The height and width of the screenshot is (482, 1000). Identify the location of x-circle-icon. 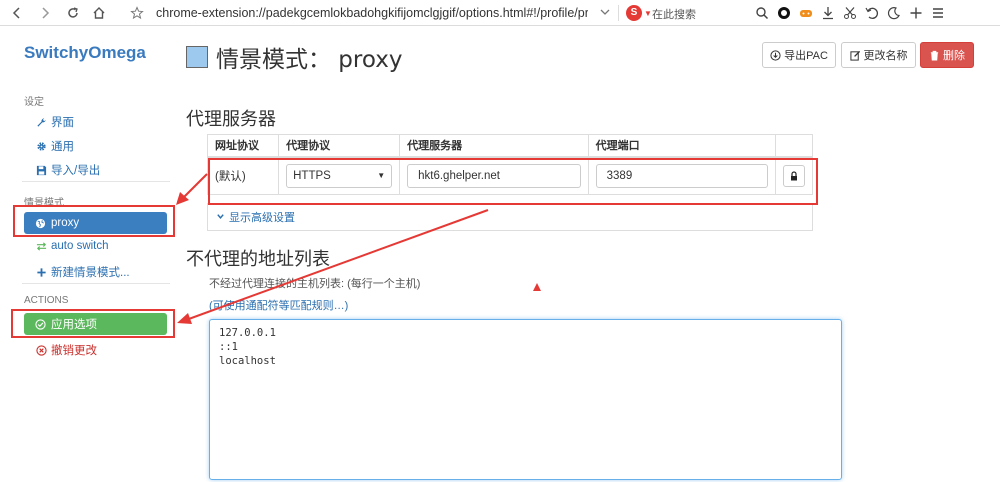
(41, 350).